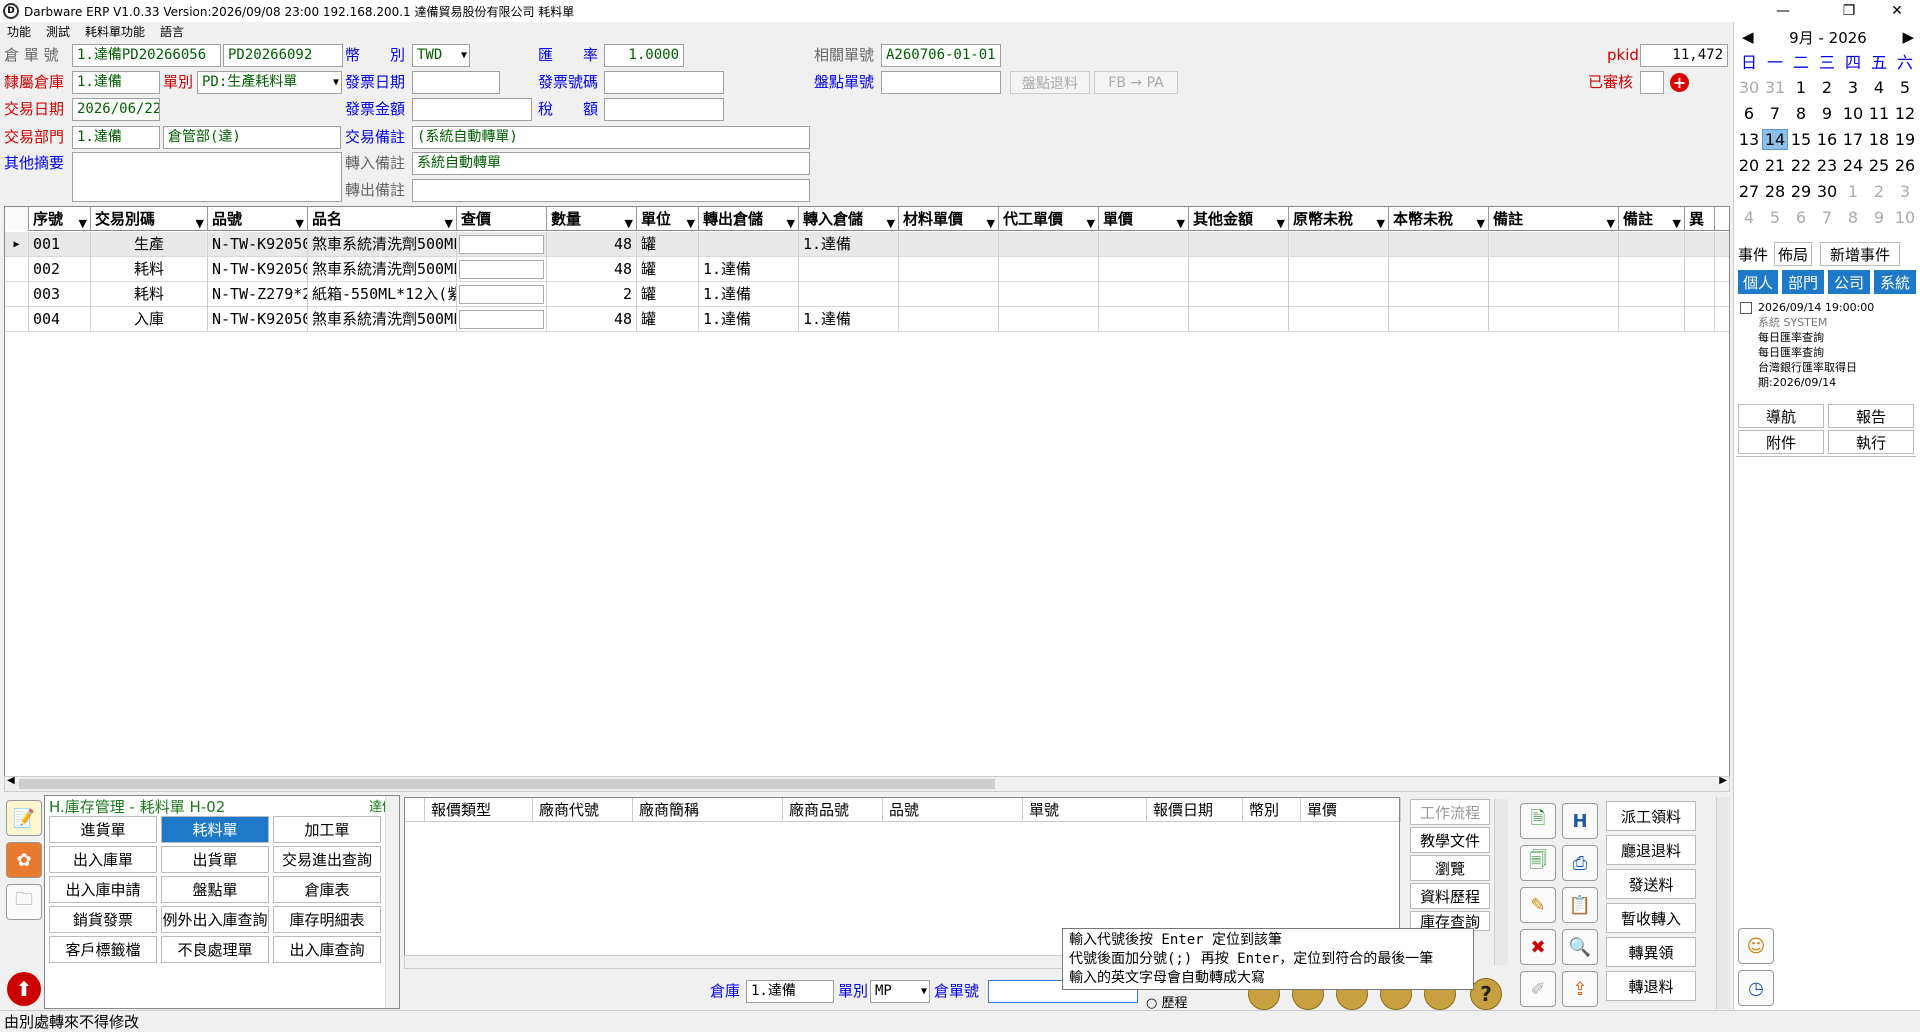 The image size is (1920, 1032). What do you see at coordinates (24, 989) in the screenshot?
I see `upload-icon: ⬆` at bounding box center [24, 989].